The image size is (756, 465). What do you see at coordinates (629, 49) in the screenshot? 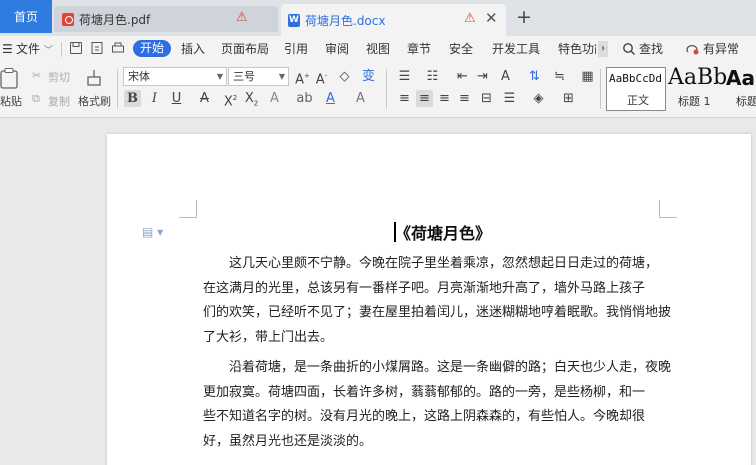
I see `search-icon` at bounding box center [629, 49].